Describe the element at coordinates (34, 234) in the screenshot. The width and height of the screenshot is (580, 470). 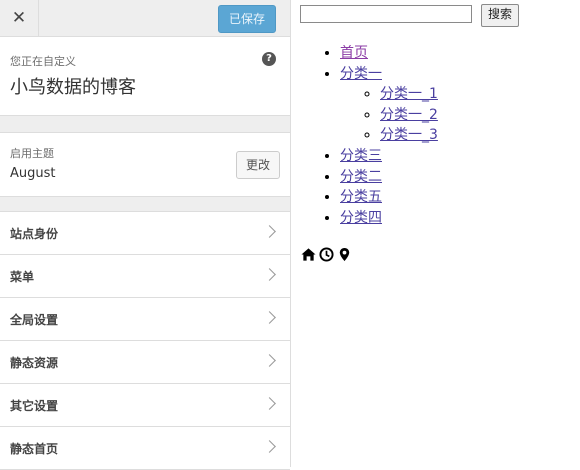
I see `section-label: 站点身份` at that location.